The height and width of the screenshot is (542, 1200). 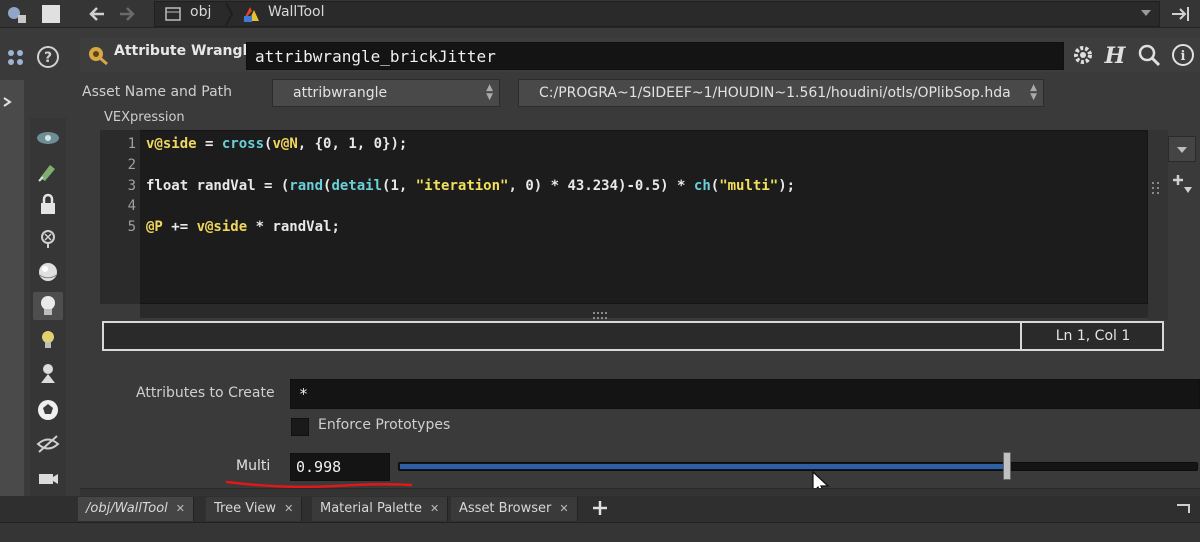 I want to click on back-arrow-icon, so click(x=97, y=14).